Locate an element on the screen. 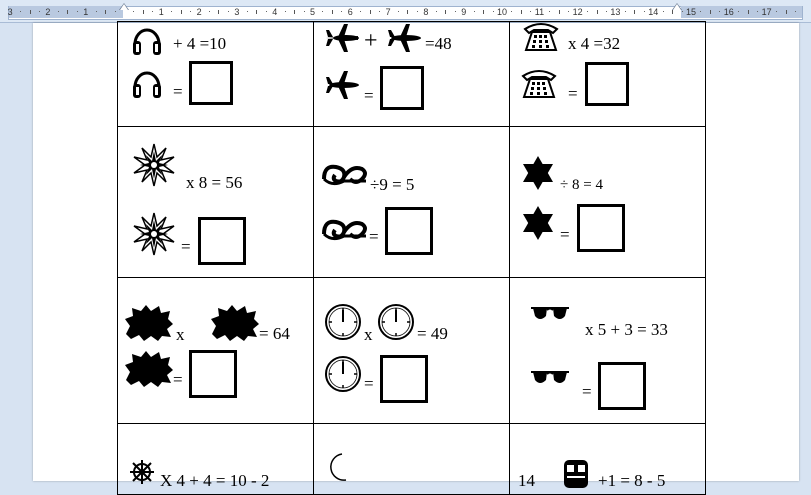  ruler-number: 1 is located at coordinates (86, 12).